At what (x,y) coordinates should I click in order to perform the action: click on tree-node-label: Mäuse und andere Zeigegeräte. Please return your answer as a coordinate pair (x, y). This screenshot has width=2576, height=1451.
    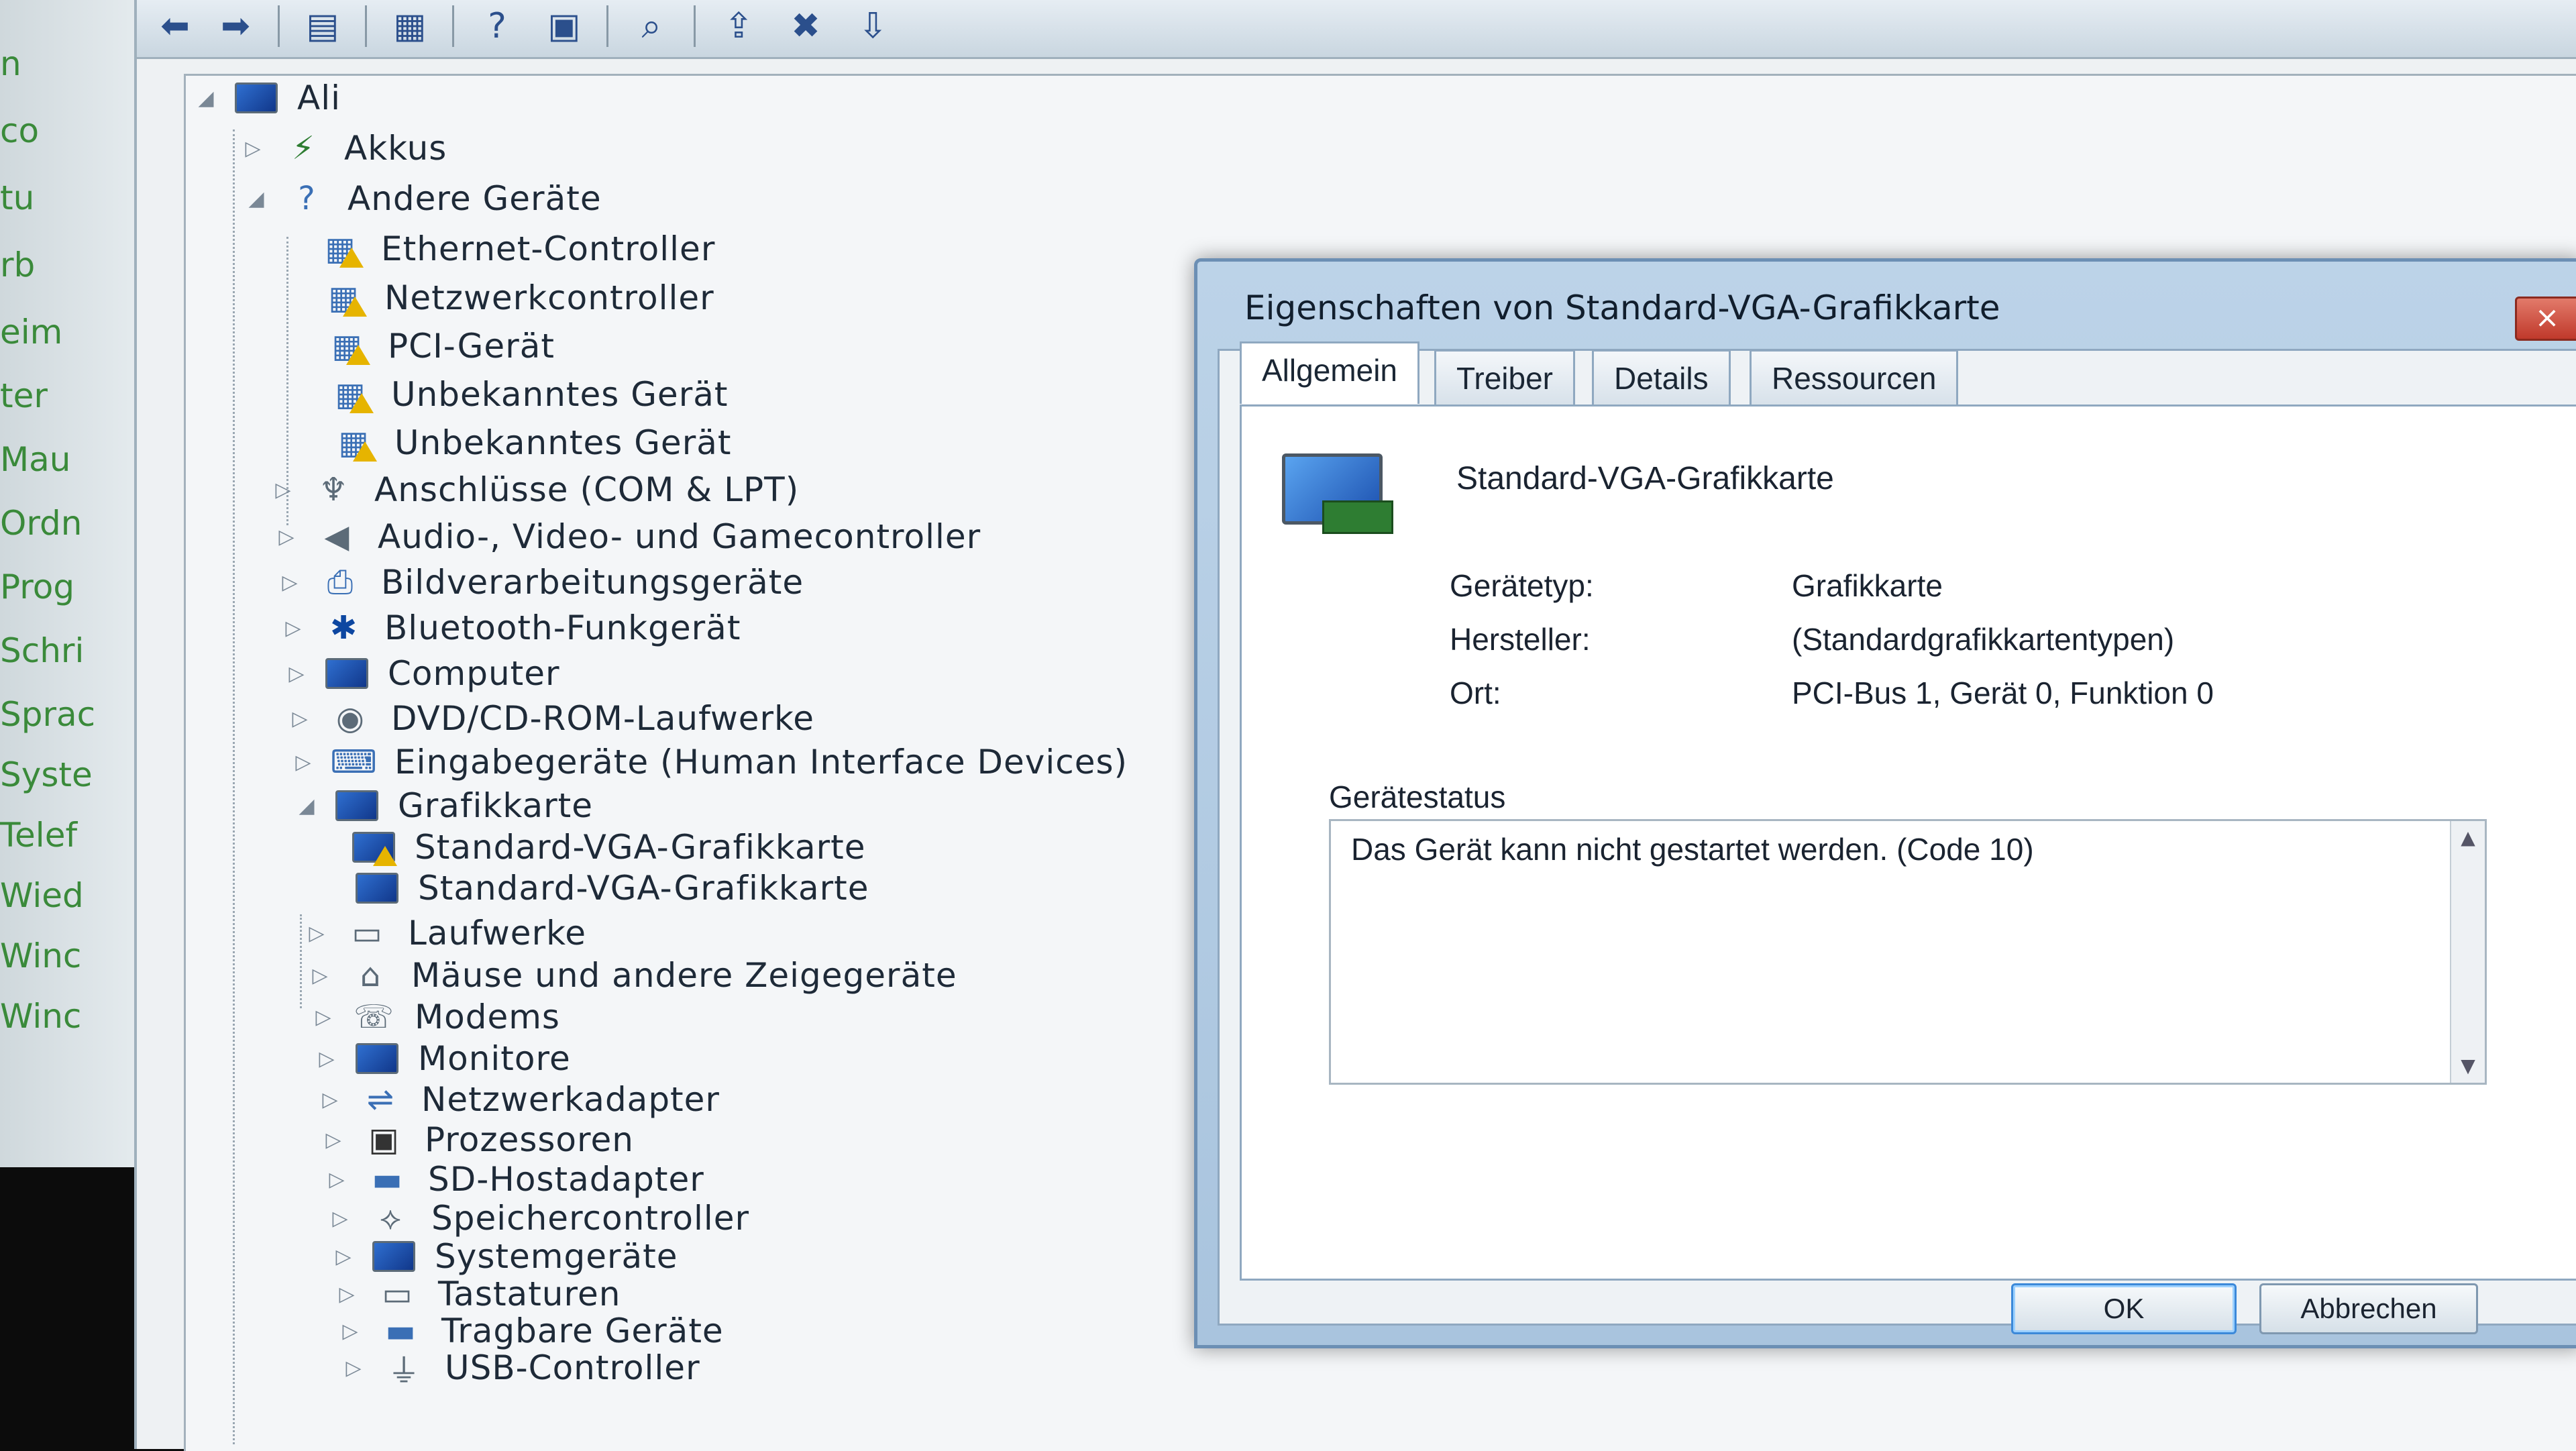
    Looking at the image, I should click on (684, 975).